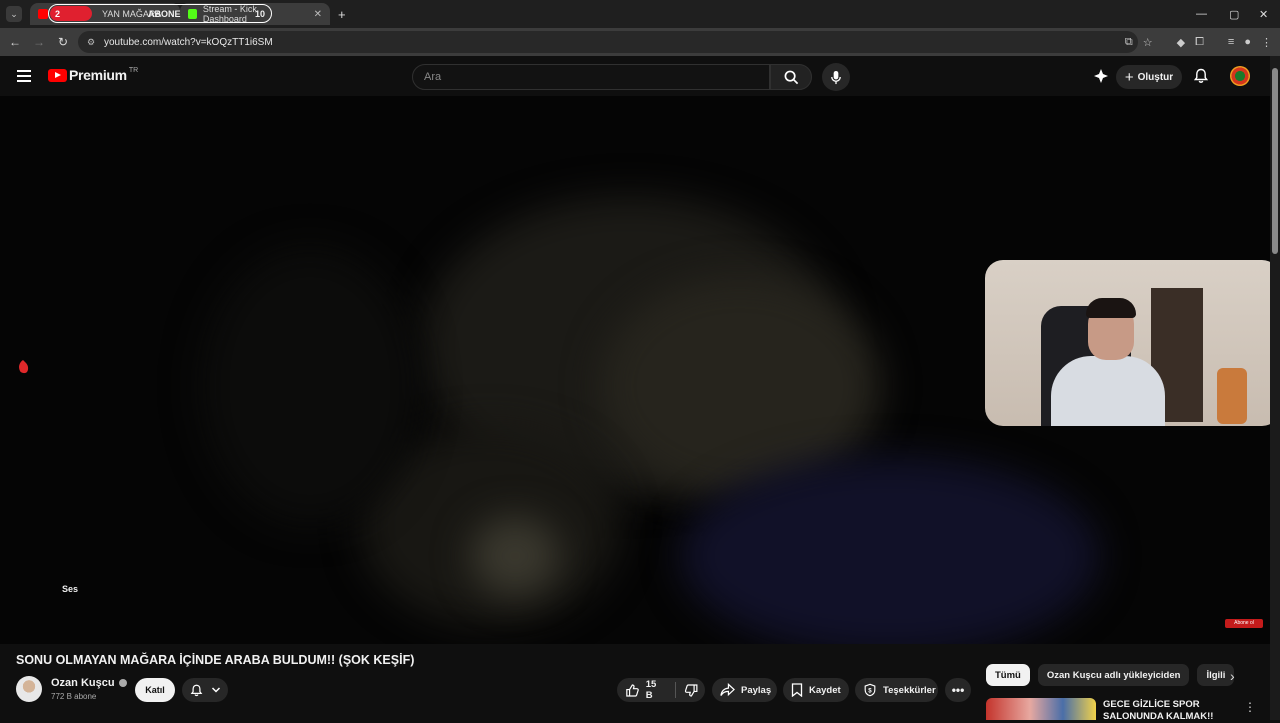 The image size is (1280, 723). What do you see at coordinates (57, 75) in the screenshot?
I see `youtube-play-icon` at bounding box center [57, 75].